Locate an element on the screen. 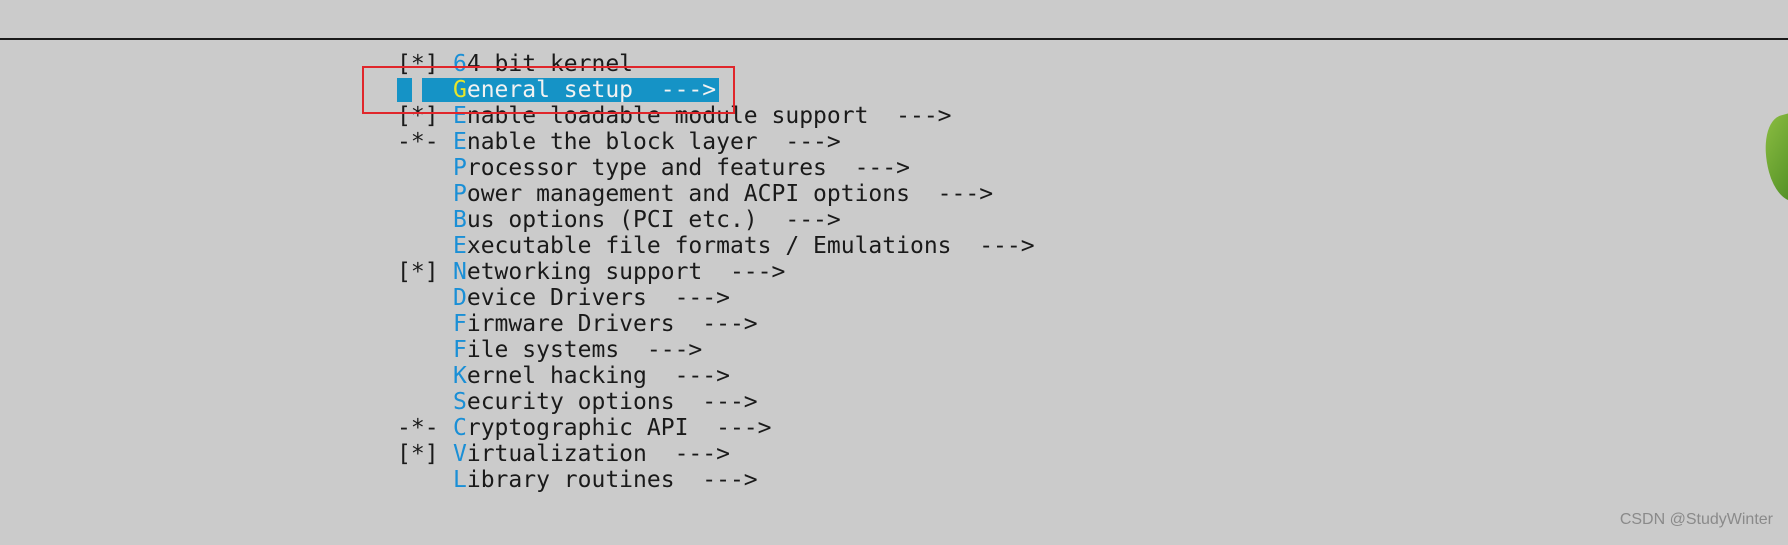 This screenshot has height=545, width=1788. menu-item-text: ernel hacking ---> is located at coordinates (598, 376).